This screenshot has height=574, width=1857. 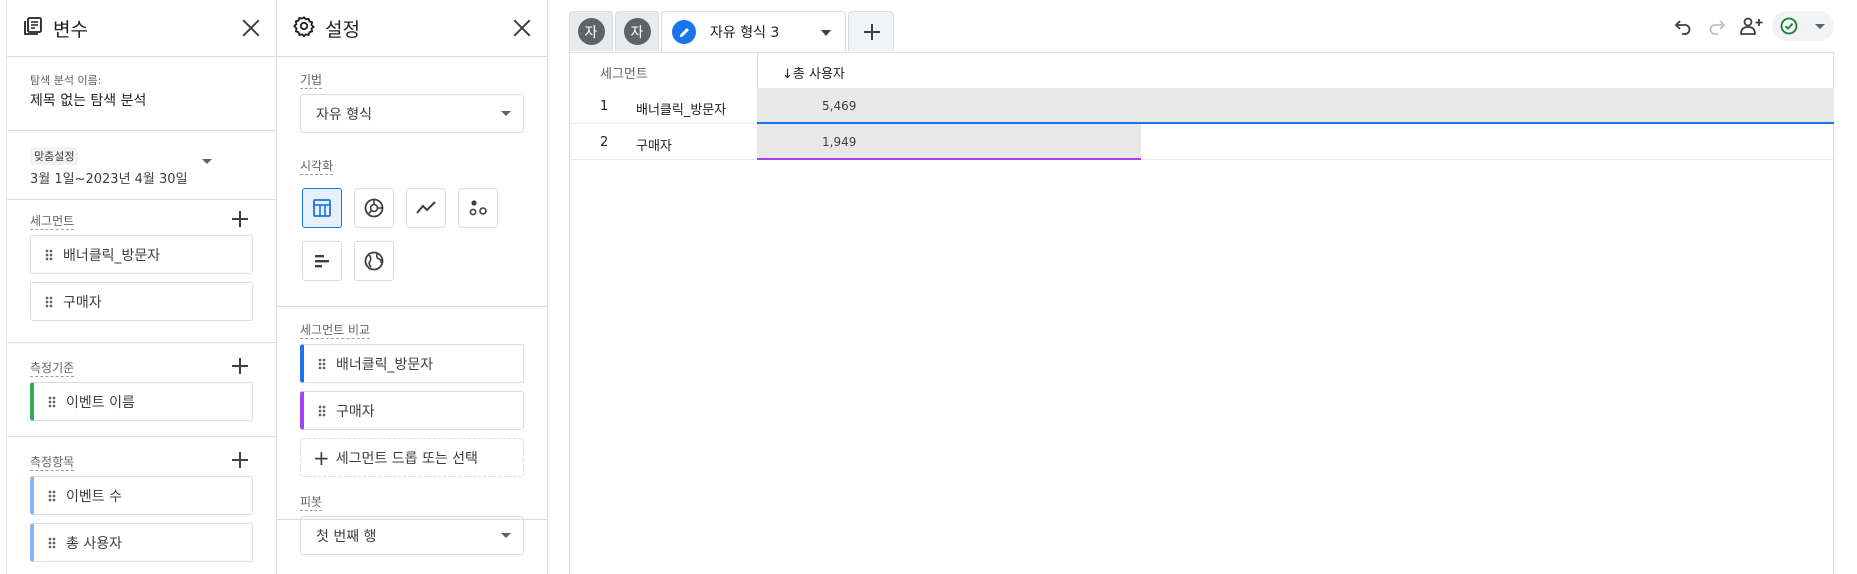 I want to click on pivot-value: 첫 번째 행, so click(x=346, y=536).